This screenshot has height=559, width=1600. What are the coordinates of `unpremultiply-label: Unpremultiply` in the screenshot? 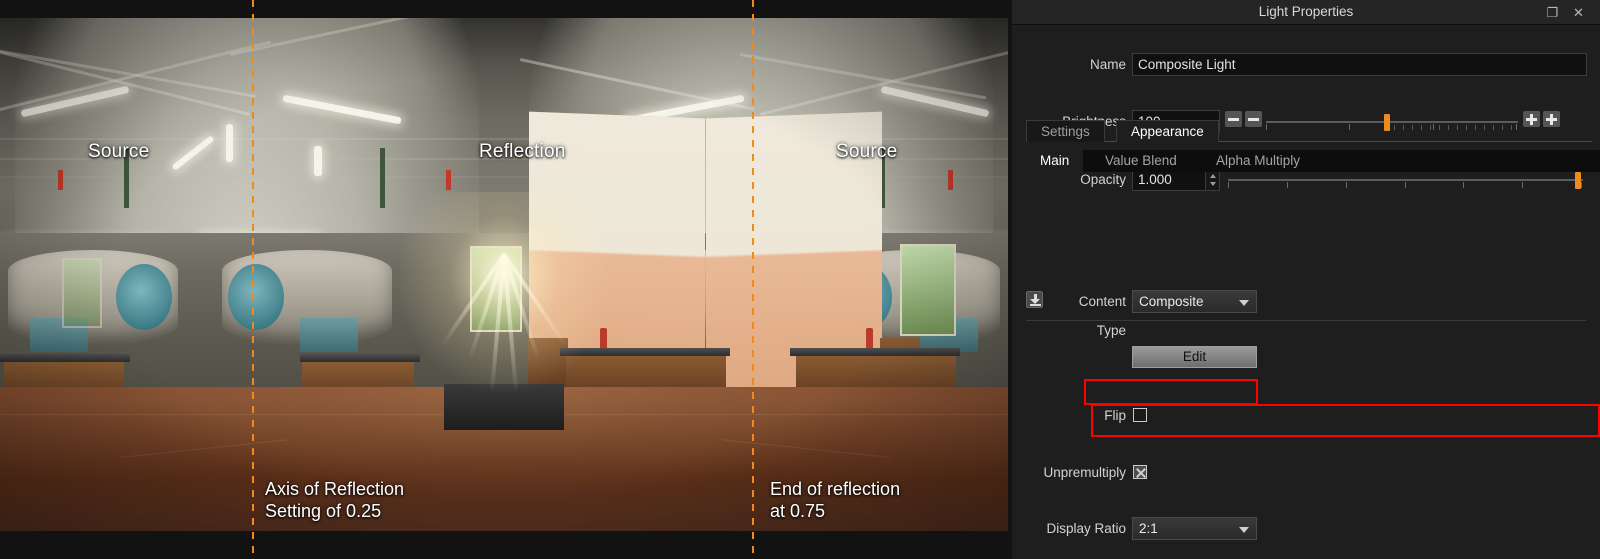 It's located at (1084, 472).